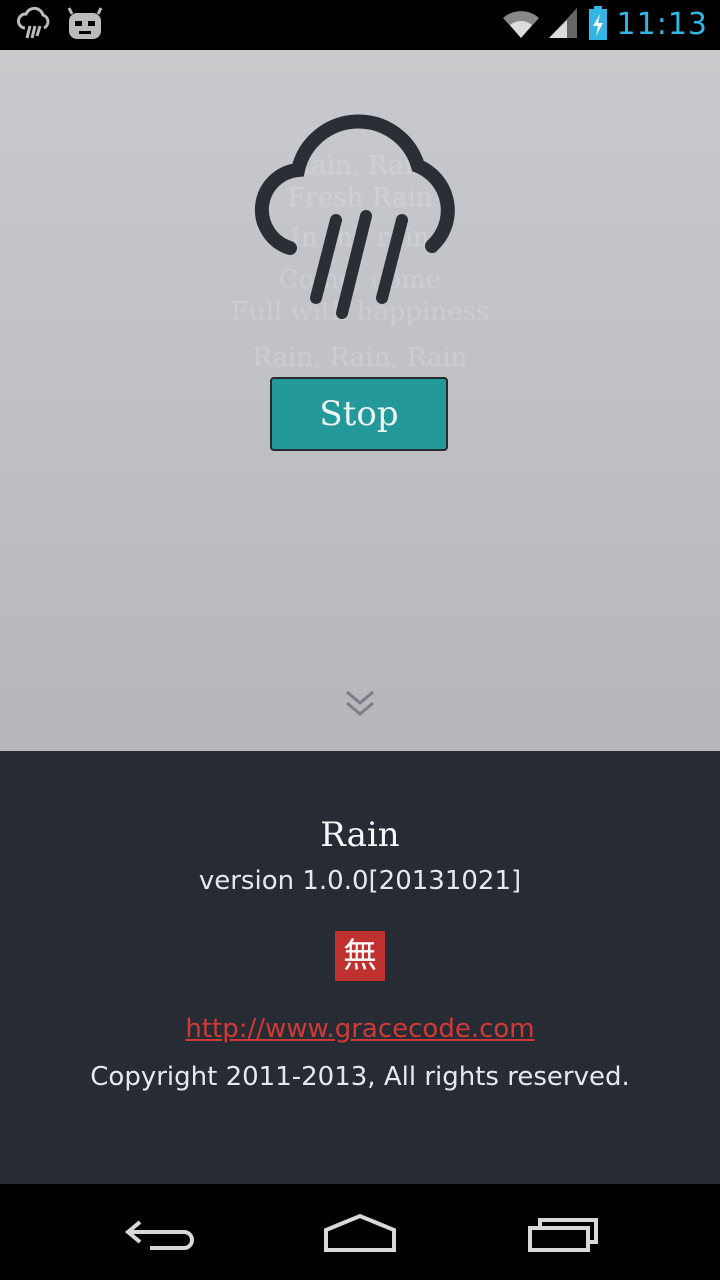  Describe the element at coordinates (360, 218) in the screenshot. I see `rain-cloud-icon` at that location.